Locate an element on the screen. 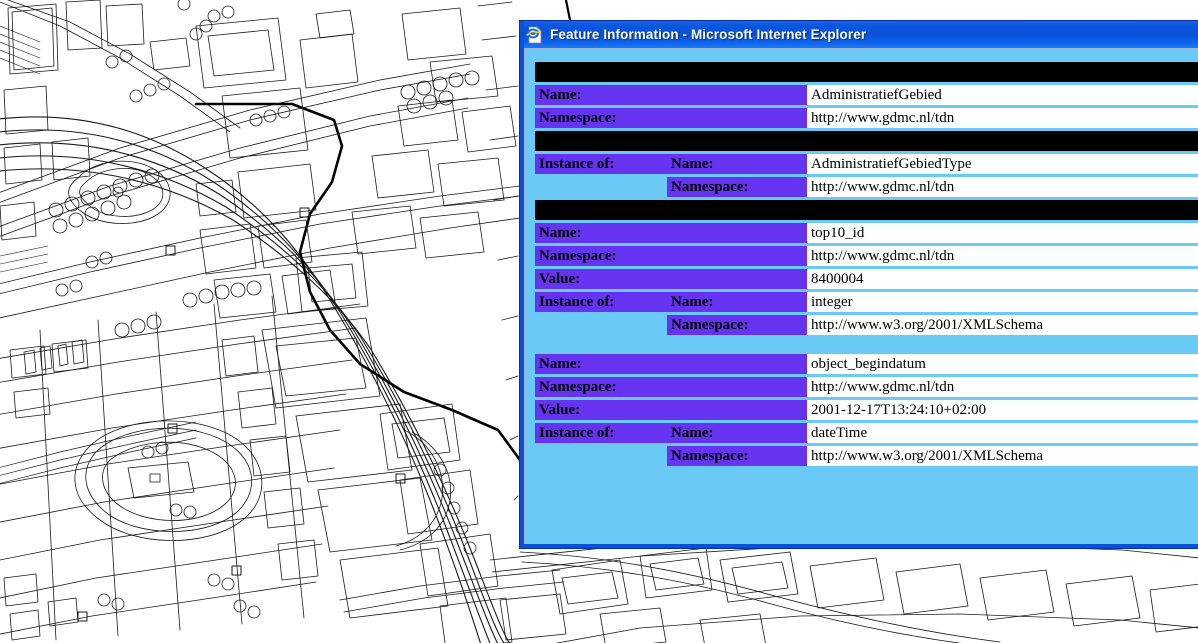 The image size is (1198, 643). field-value: 2001-12-17T13:24:10+02:00 is located at coordinates (1002, 410).